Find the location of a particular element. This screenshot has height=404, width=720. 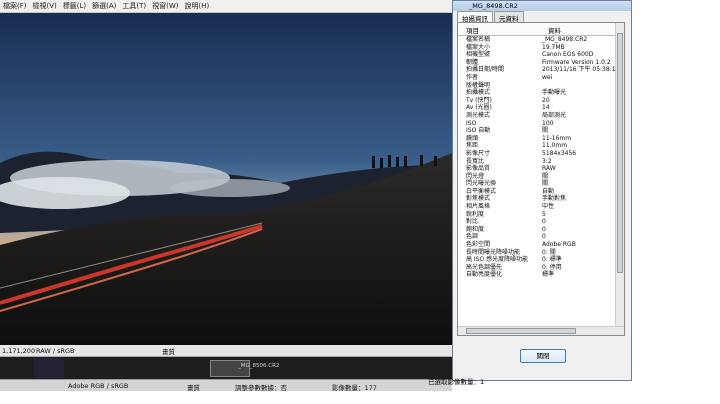

tab-bar: 拍攝資訊 元資料 is located at coordinates (491, 17).